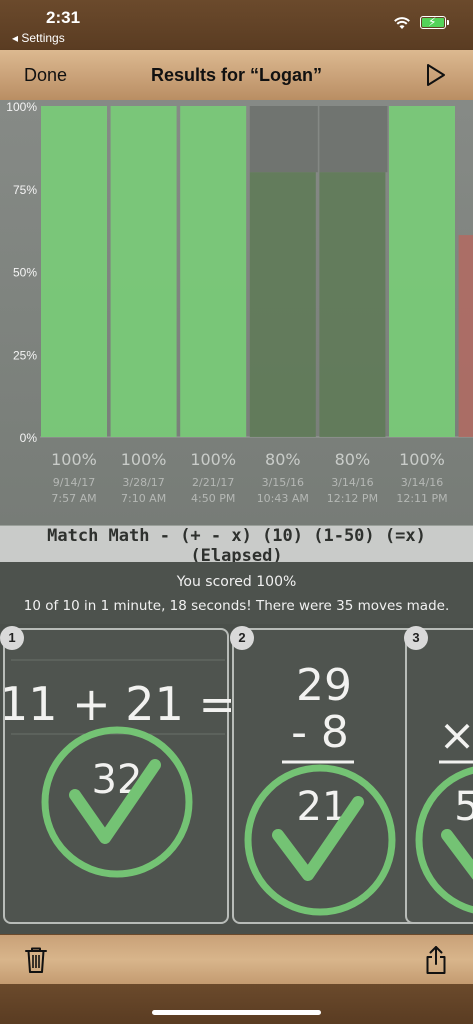 This screenshot has height=1024, width=473. I want to click on status-time: 2:31, so click(63, 17).